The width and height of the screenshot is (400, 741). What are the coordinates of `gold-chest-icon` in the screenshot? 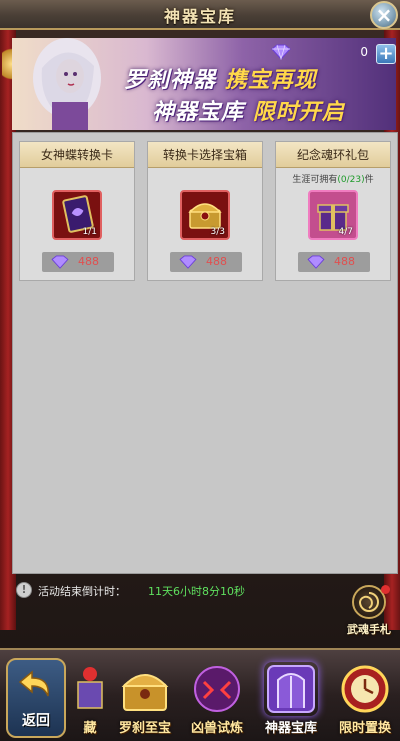 It's located at (145, 692).